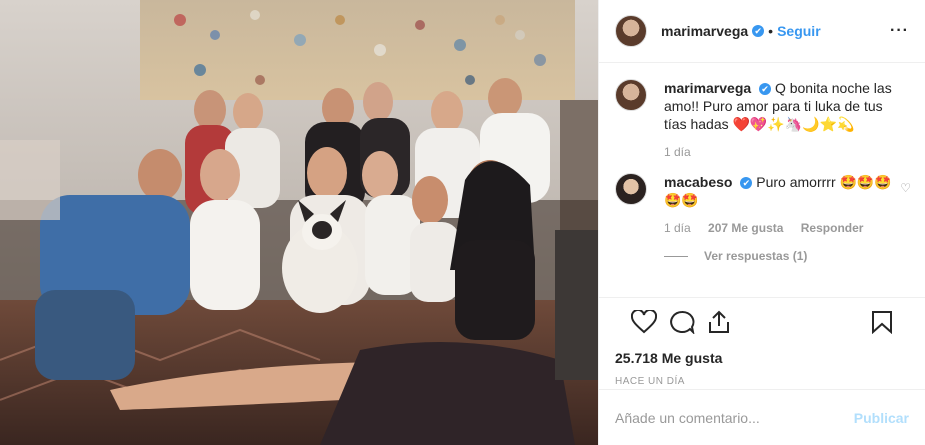  What do you see at coordinates (719, 322) in the screenshot?
I see `share-icon` at bounding box center [719, 322].